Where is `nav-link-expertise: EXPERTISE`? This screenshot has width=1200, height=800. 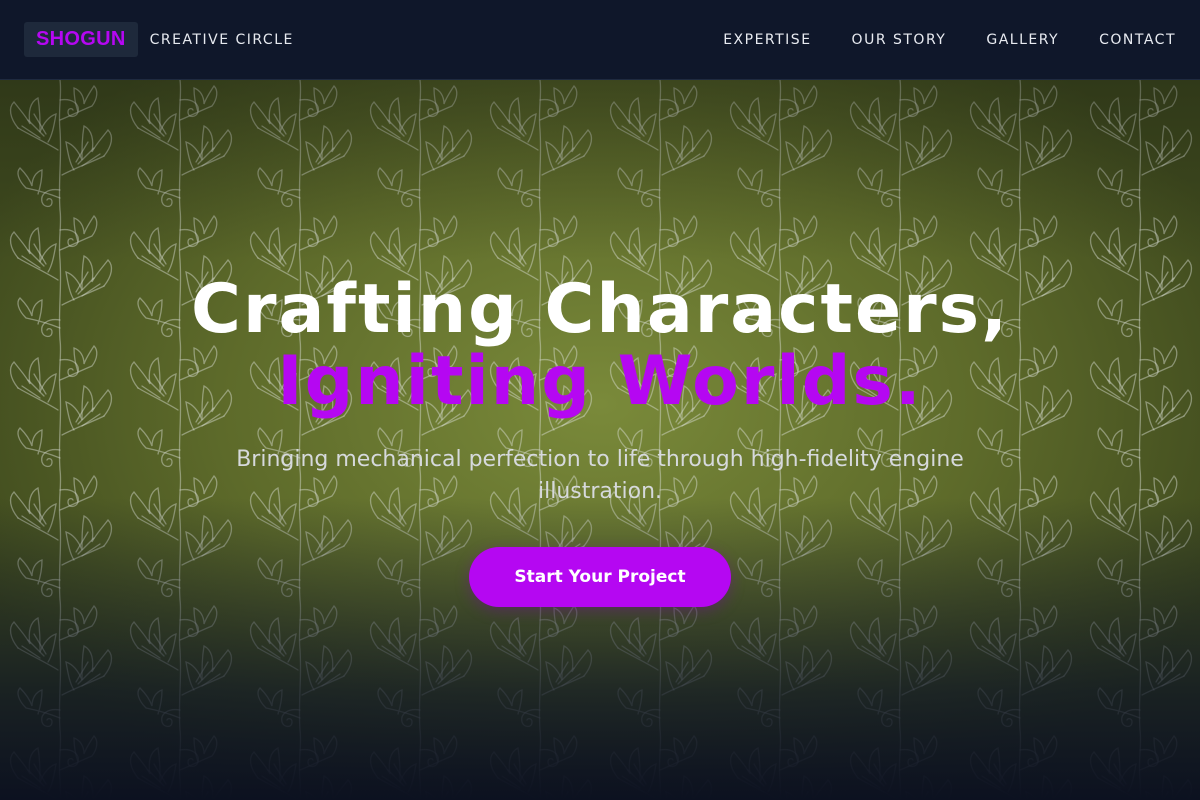
nav-link-expertise: EXPERTISE is located at coordinates (767, 40).